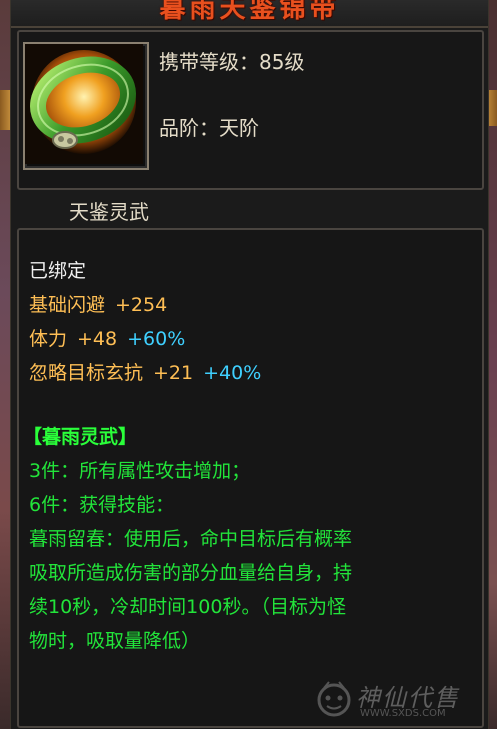 The image size is (497, 729). Describe the element at coordinates (140, 471) in the screenshot. I see `set-bonus-3-piece: 3件：所有属性攻击增加；` at that location.